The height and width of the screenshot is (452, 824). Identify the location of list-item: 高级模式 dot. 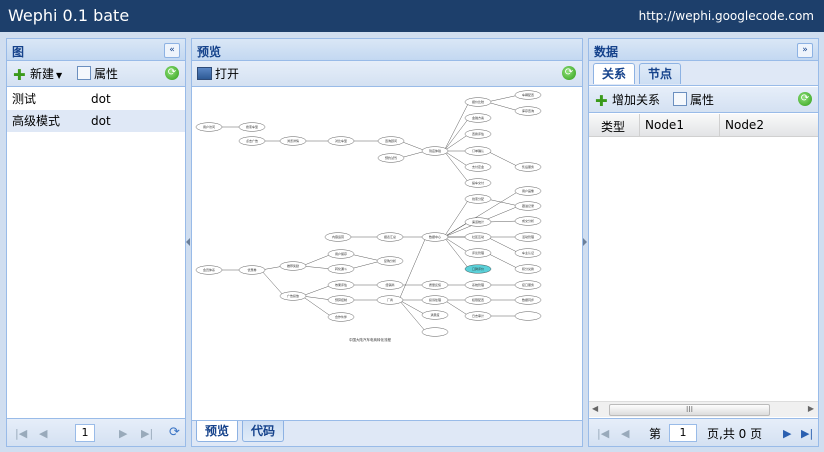
(96, 121).